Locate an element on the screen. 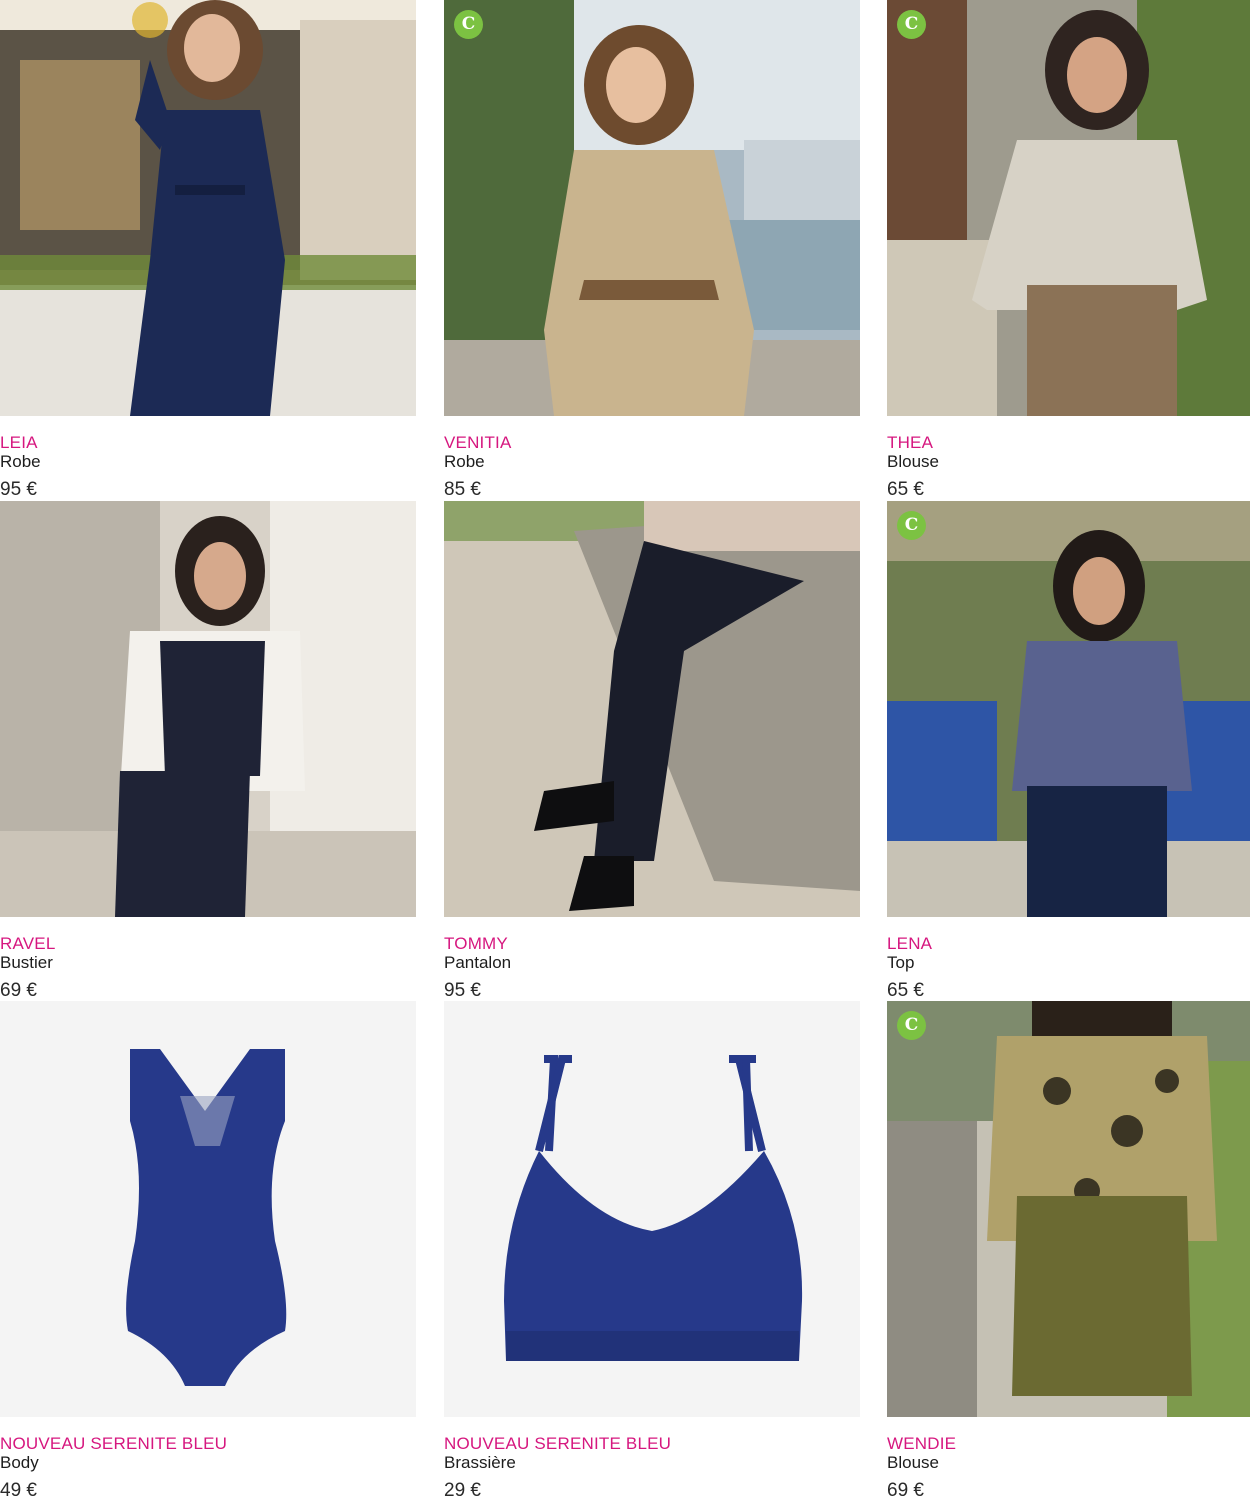 The image size is (1250, 1500). product-card-ravel: RAVEL Bustier 69 € is located at coordinates (208, 751).